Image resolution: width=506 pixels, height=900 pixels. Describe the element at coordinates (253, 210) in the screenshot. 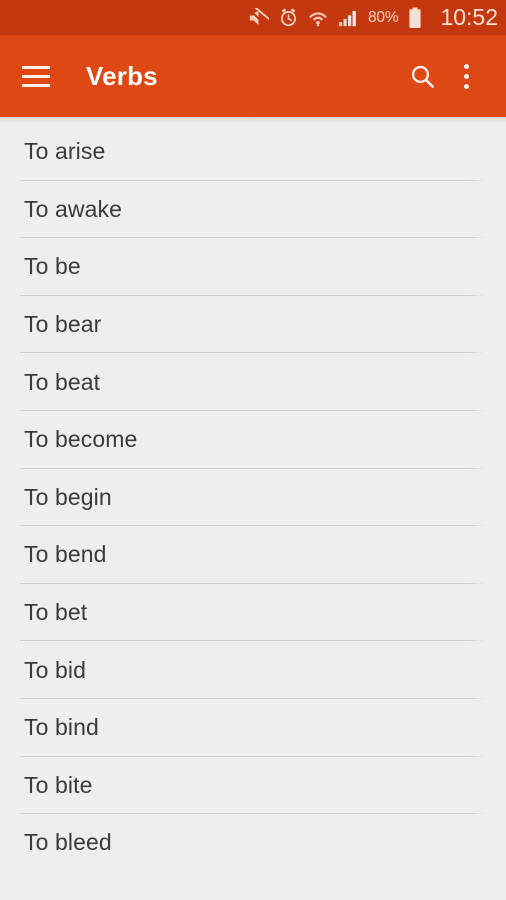

I see `list-item: To awake` at that location.